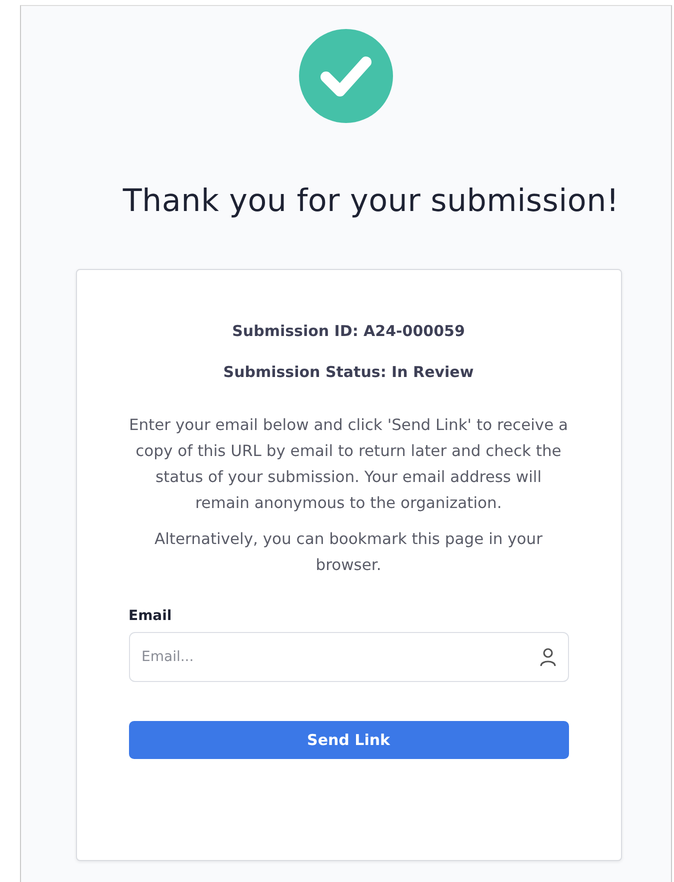 Image resolution: width=674 pixels, height=882 pixels. Describe the element at coordinates (348, 331) in the screenshot. I see `submission-detail: Submission ID: A24-000059` at that location.